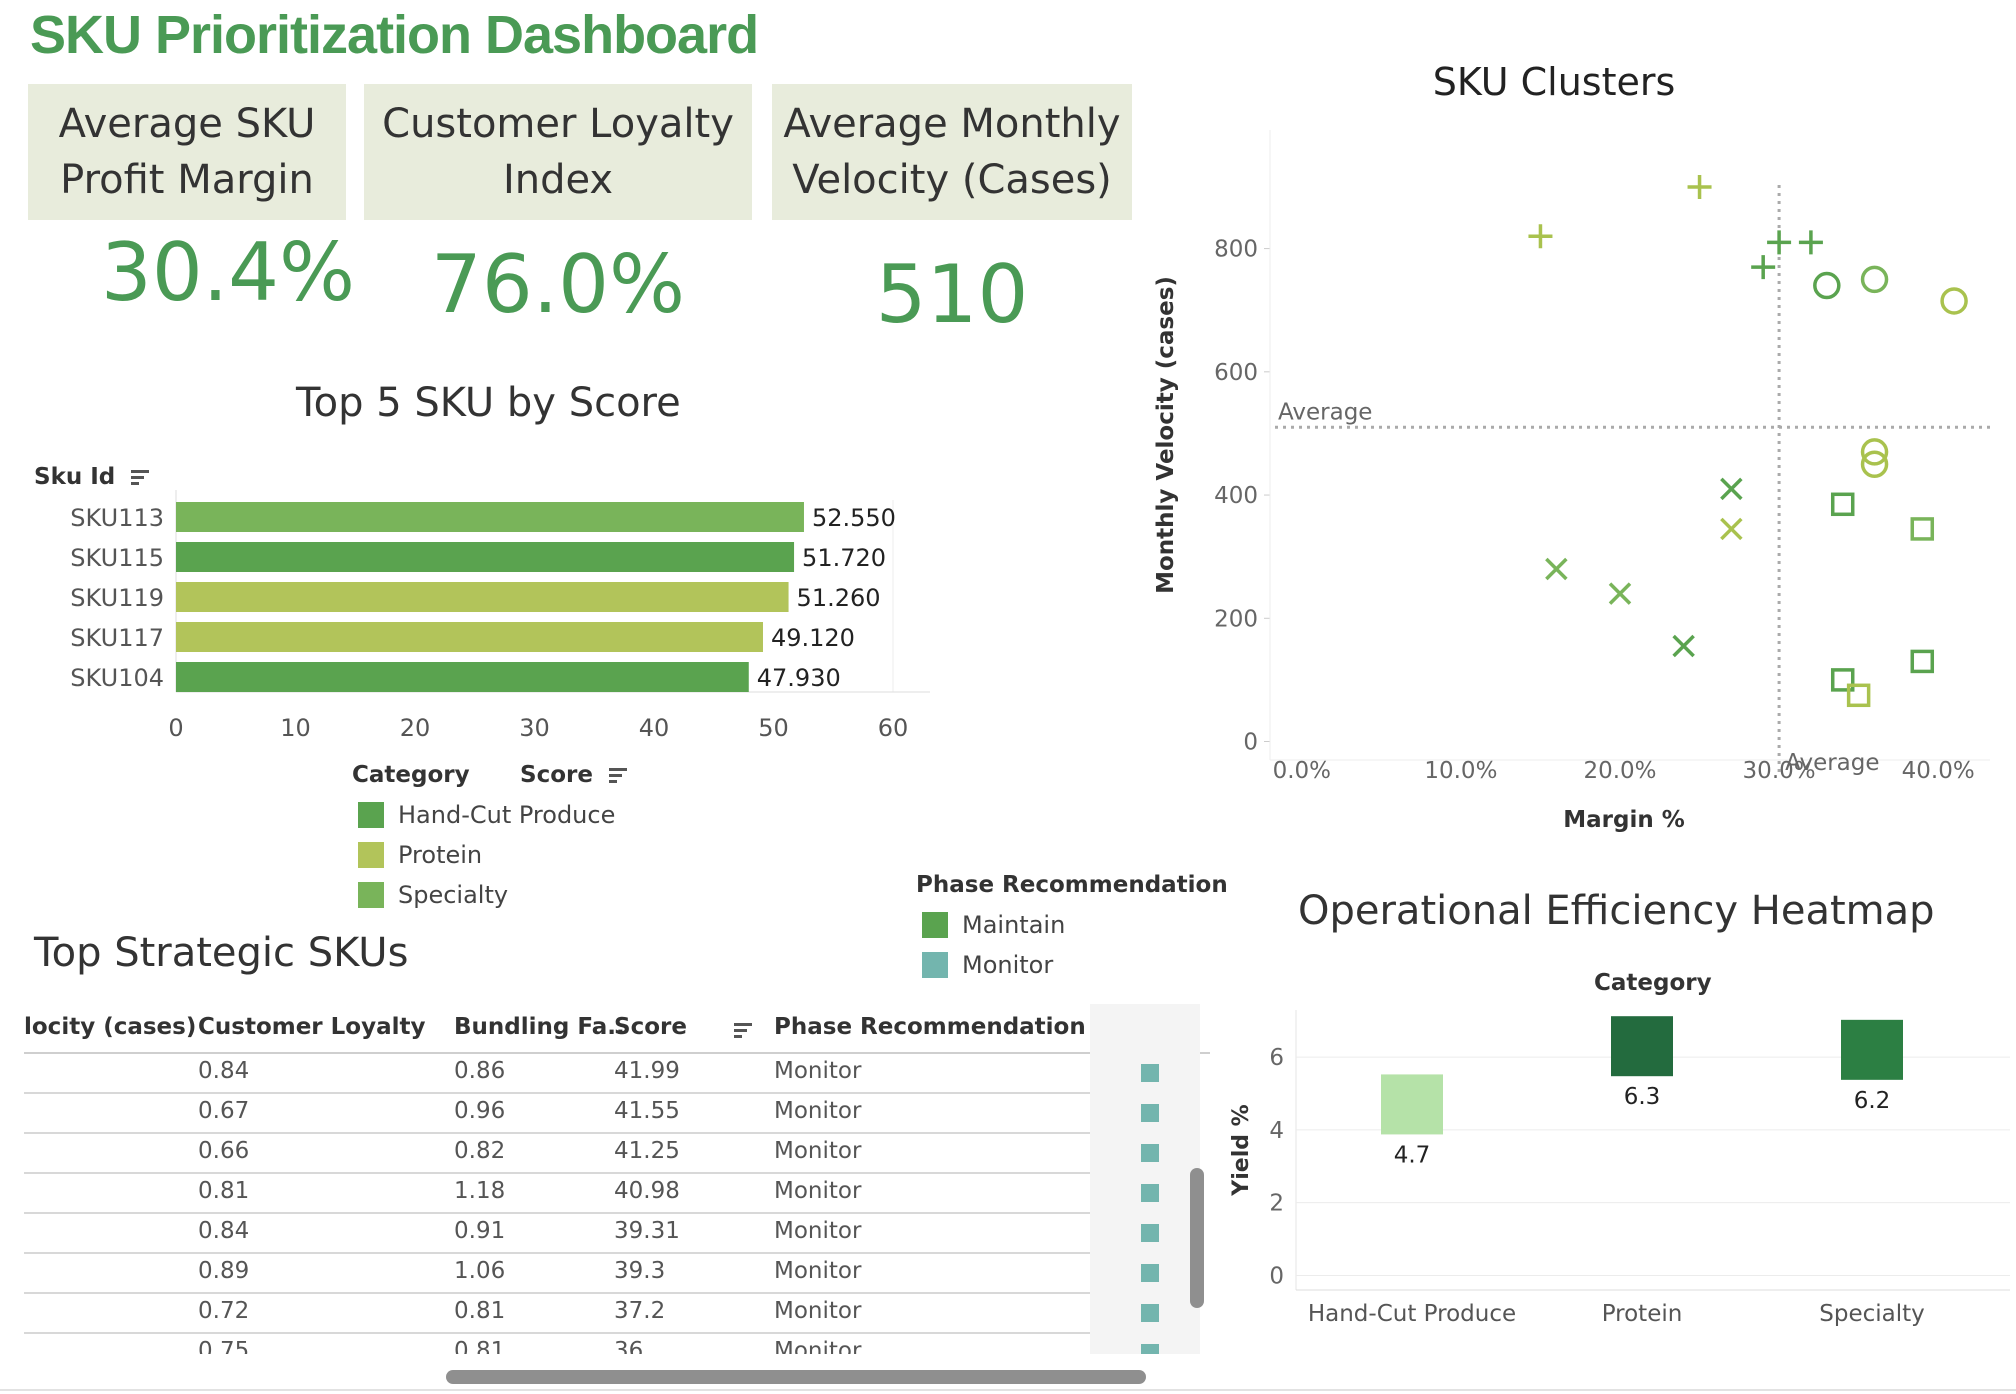  What do you see at coordinates (1166, 435) in the screenshot?
I see `scatter-y-label: Monthly Velocity (cases)` at bounding box center [1166, 435].